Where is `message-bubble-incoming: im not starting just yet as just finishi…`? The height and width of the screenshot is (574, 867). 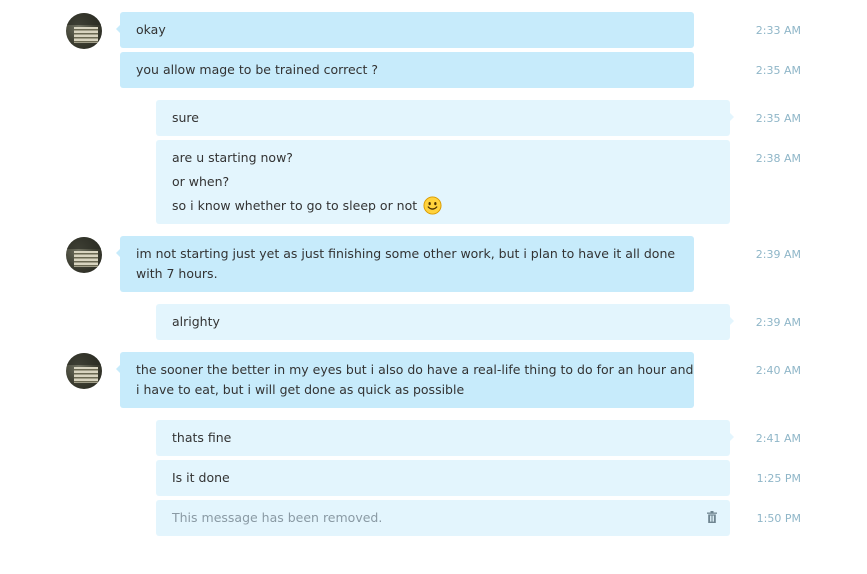
message-bubble-incoming: im not starting just yet as just finishi… is located at coordinates (405, 264).